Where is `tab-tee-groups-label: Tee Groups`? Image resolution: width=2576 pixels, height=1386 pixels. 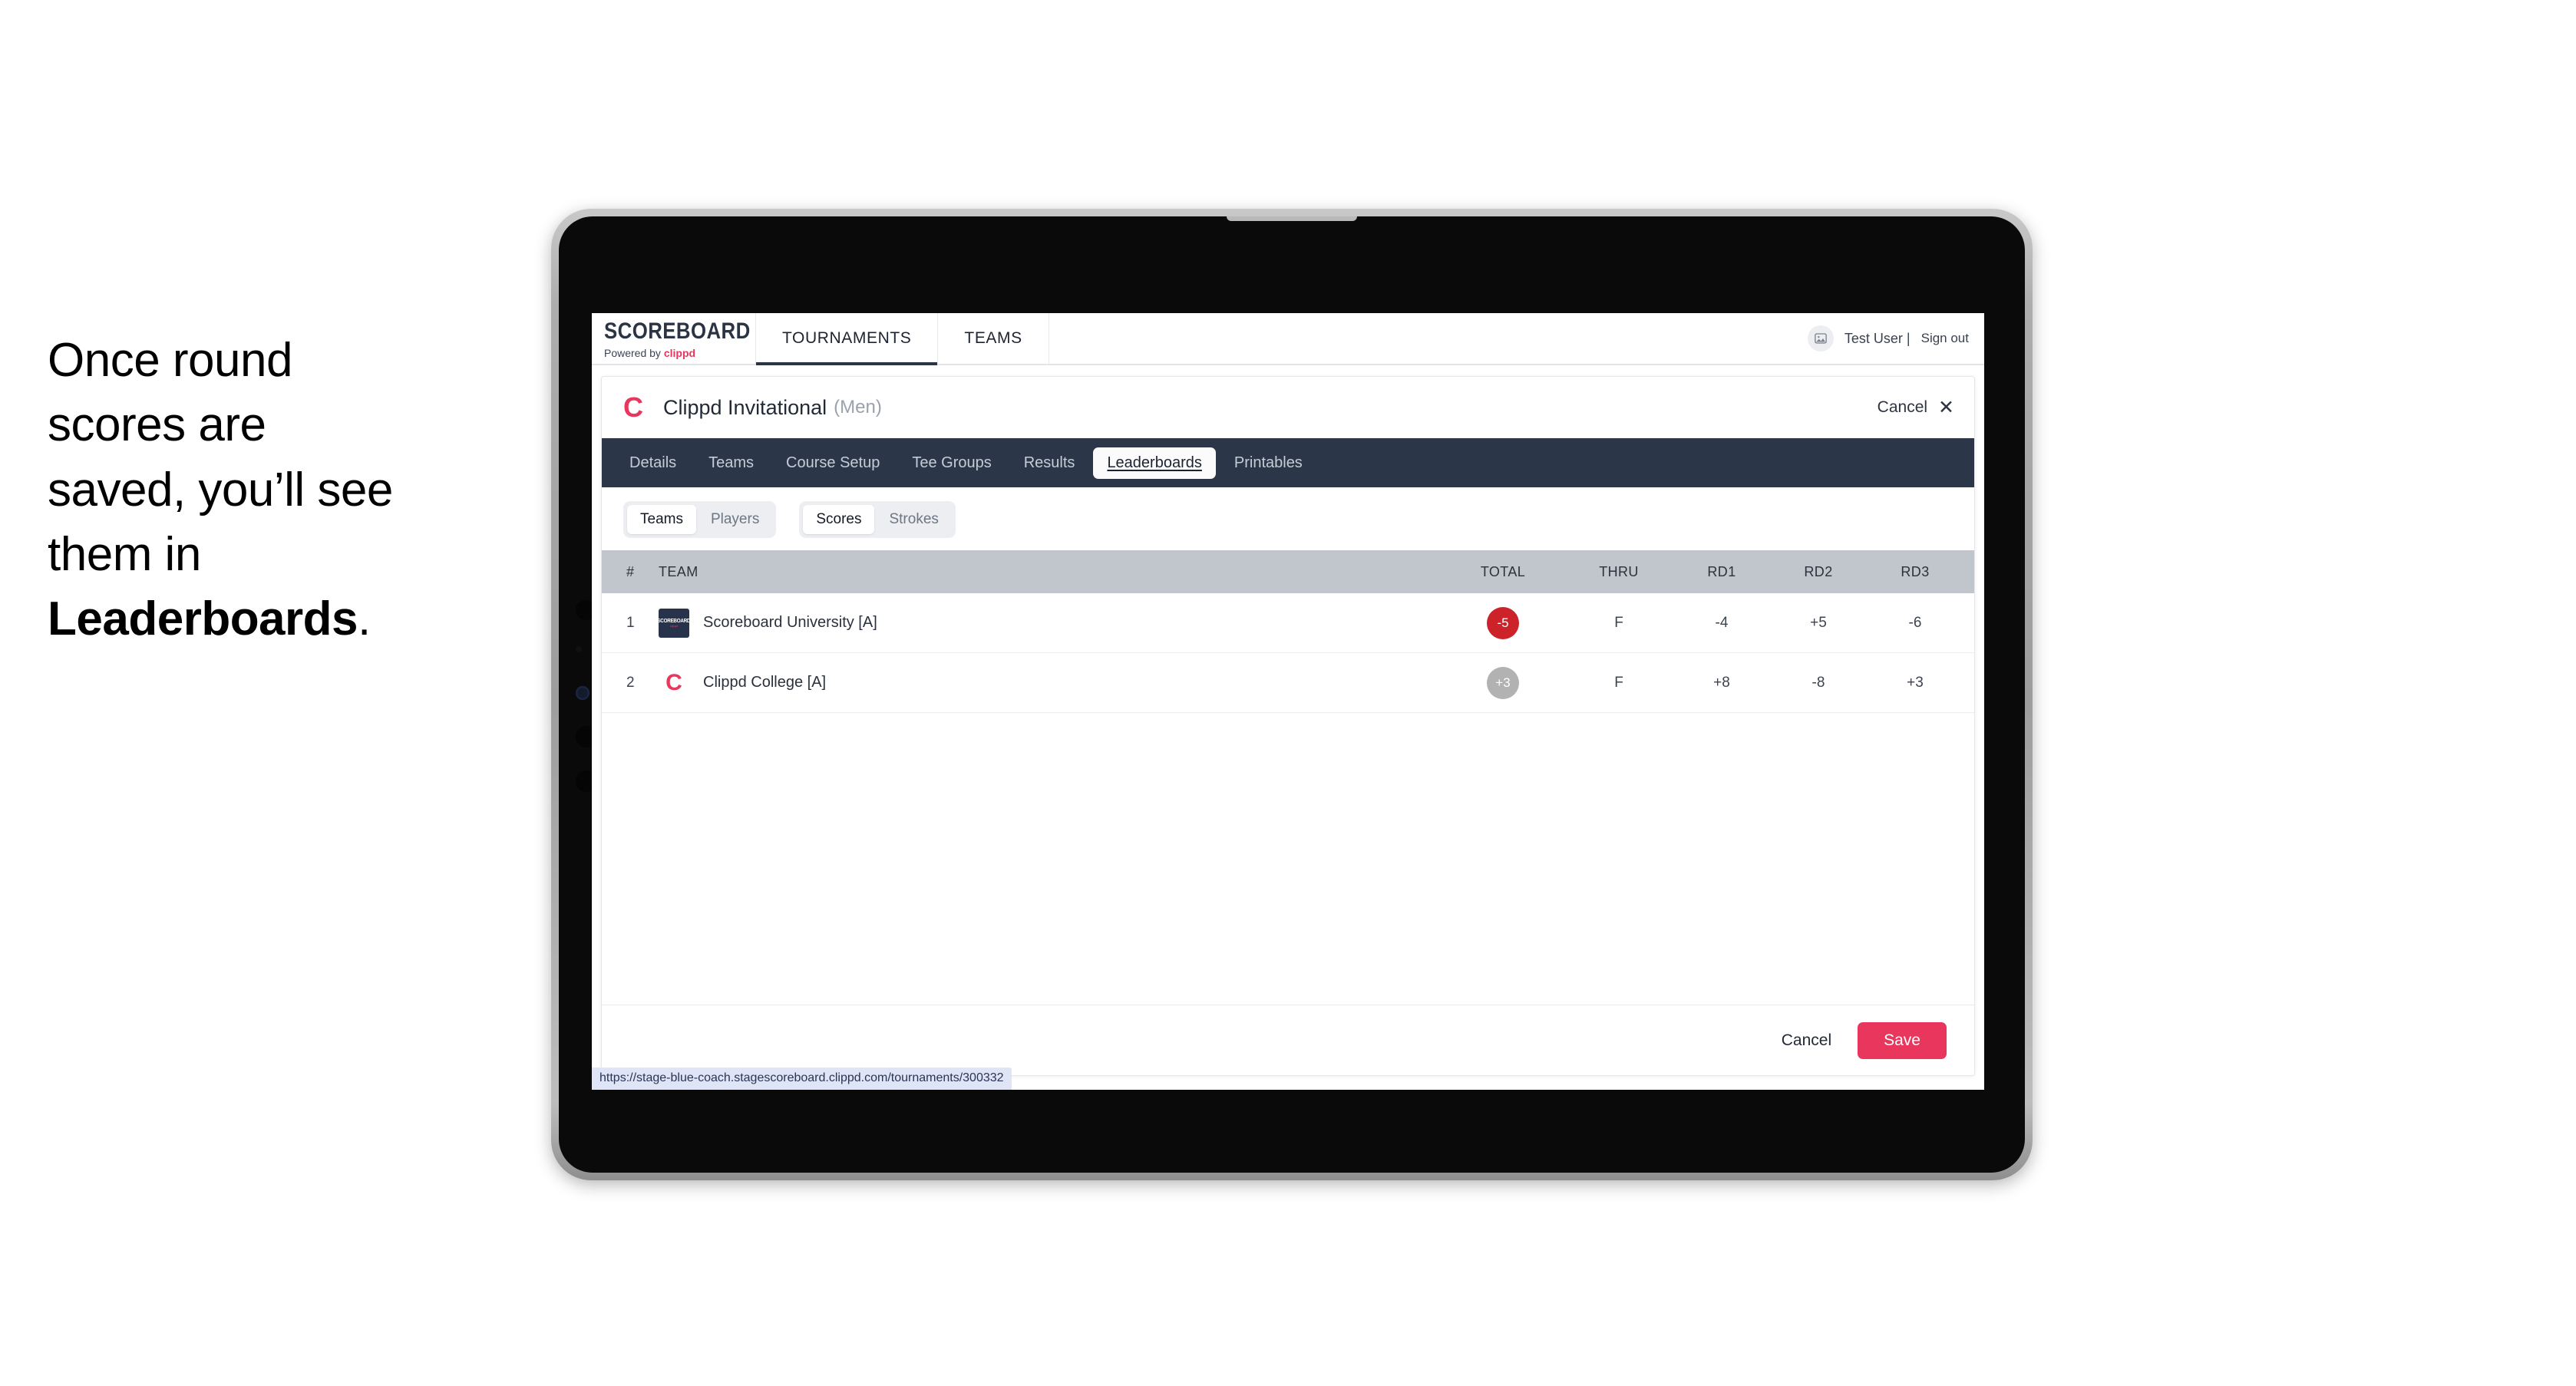
tab-tee-groups-label: Tee Groups is located at coordinates (952, 462).